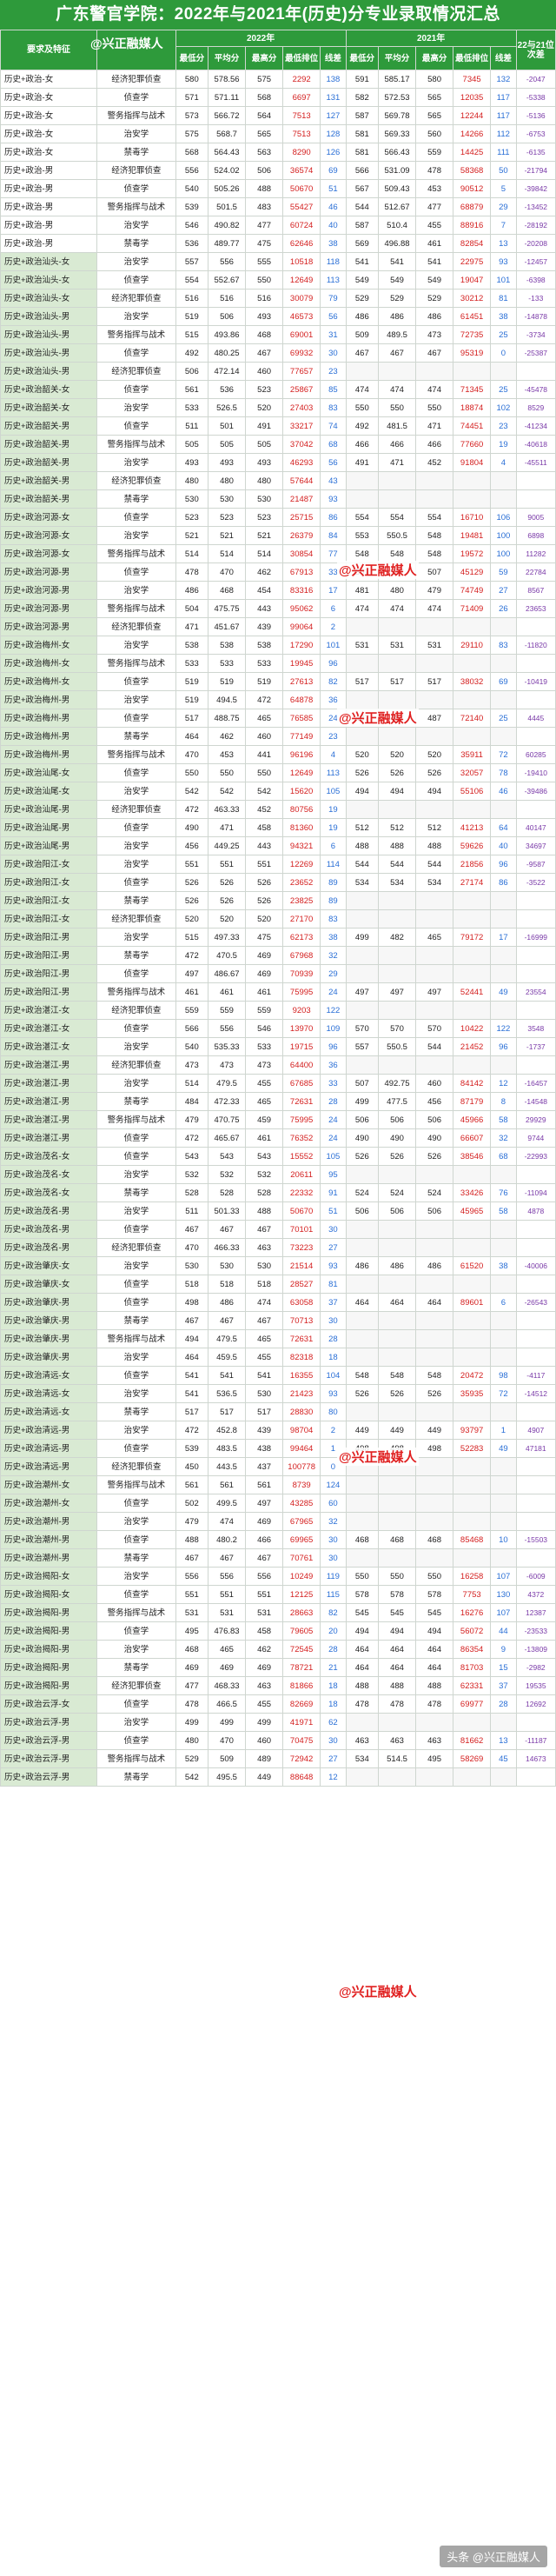 The height and width of the screenshot is (2576, 556). Describe the element at coordinates (264, 919) in the screenshot. I see `max-score-2022: 520` at that location.